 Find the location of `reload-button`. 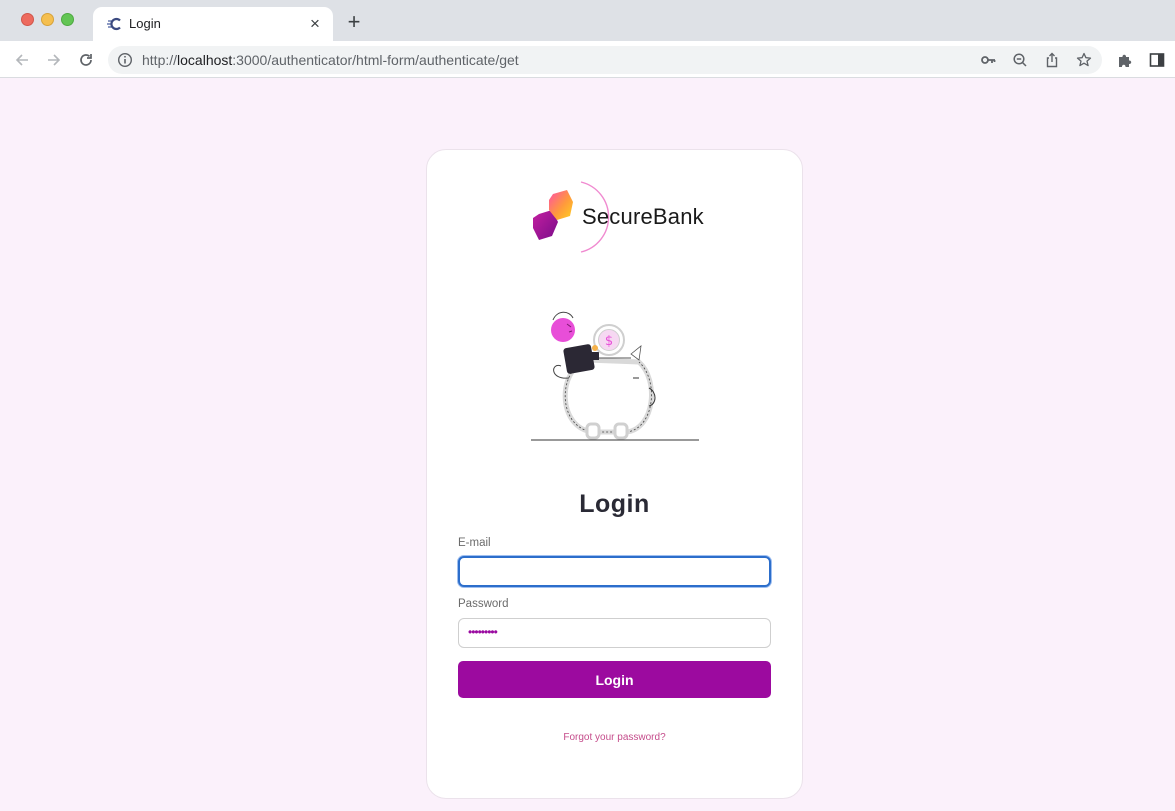

reload-button is located at coordinates (86, 60).